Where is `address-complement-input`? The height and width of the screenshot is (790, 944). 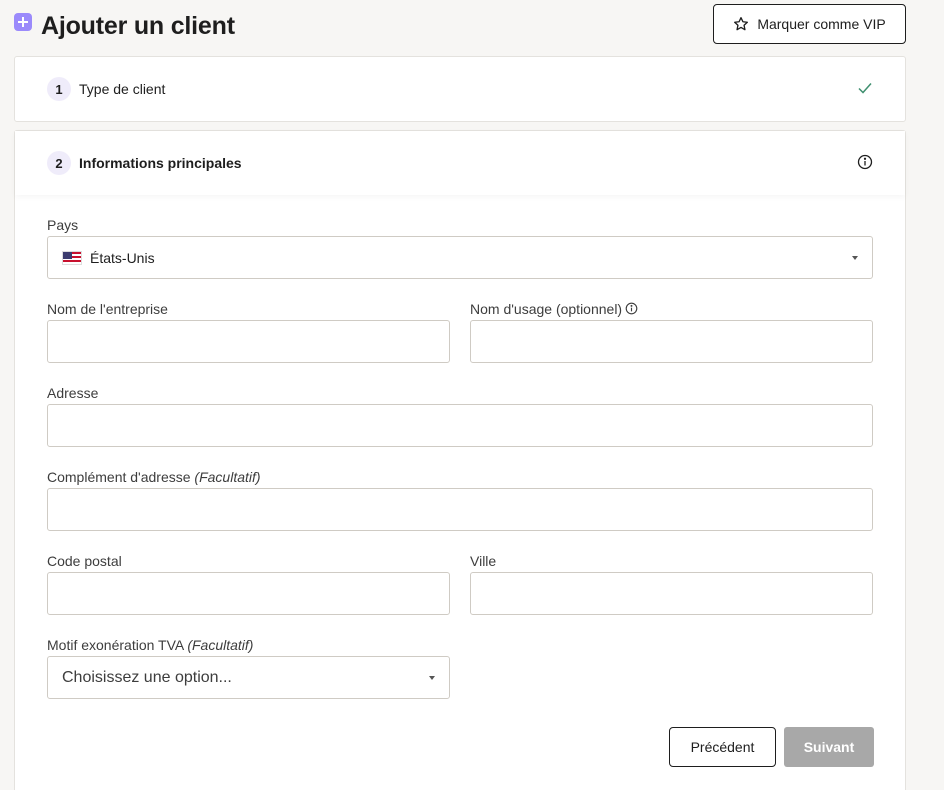
address-complement-input is located at coordinates (460, 509).